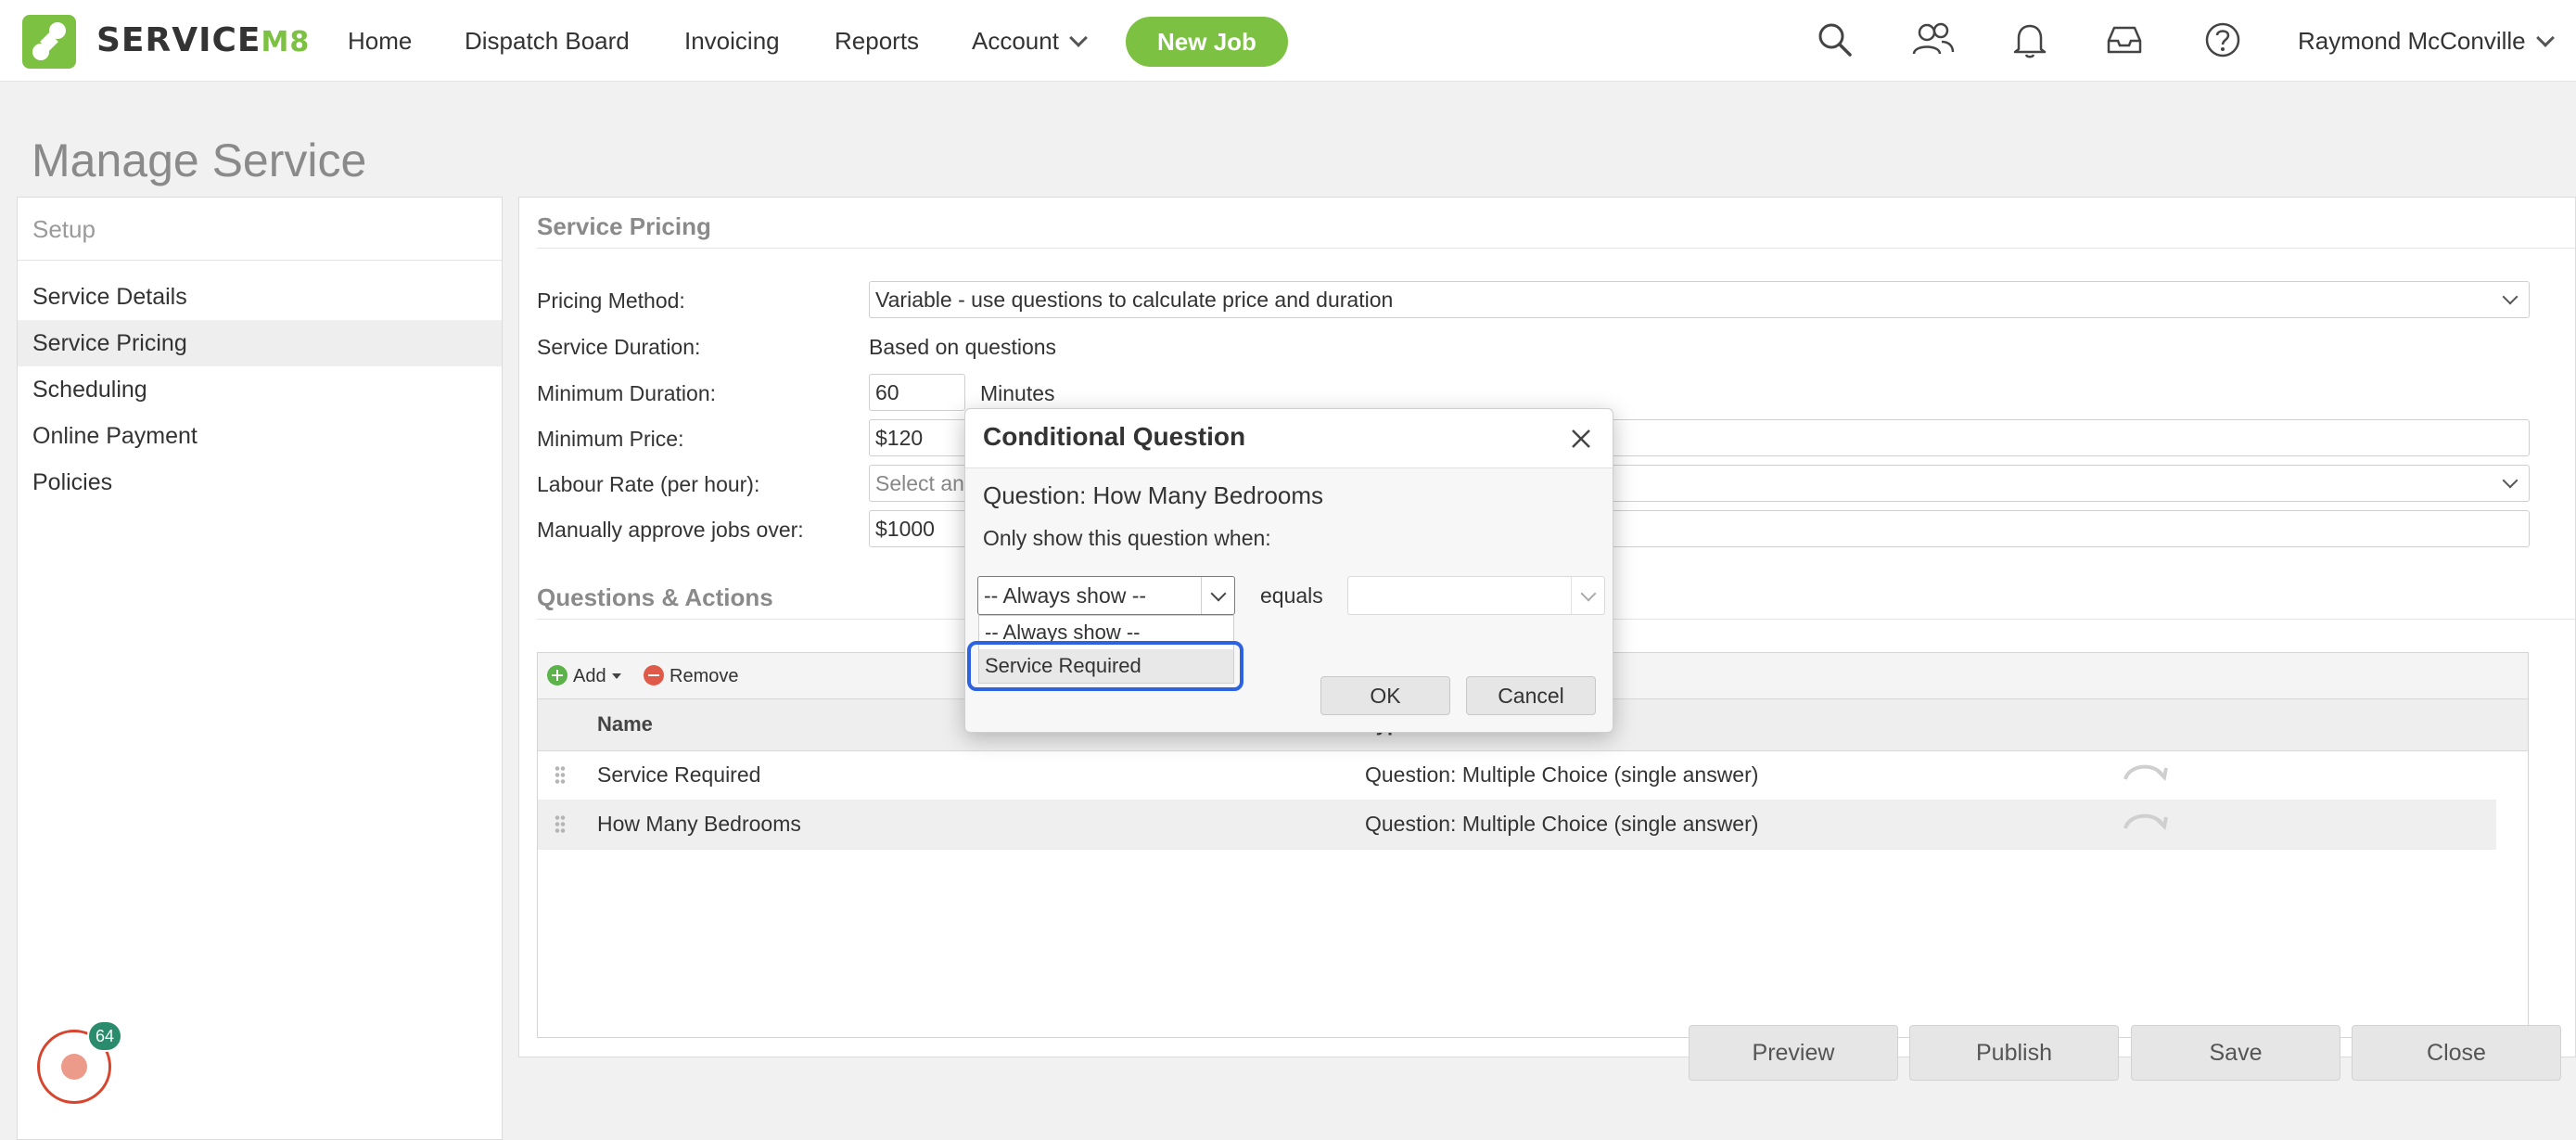 This screenshot has width=2576, height=1140. I want to click on sidebar-item-service-pricing: Service Pricing, so click(260, 343).